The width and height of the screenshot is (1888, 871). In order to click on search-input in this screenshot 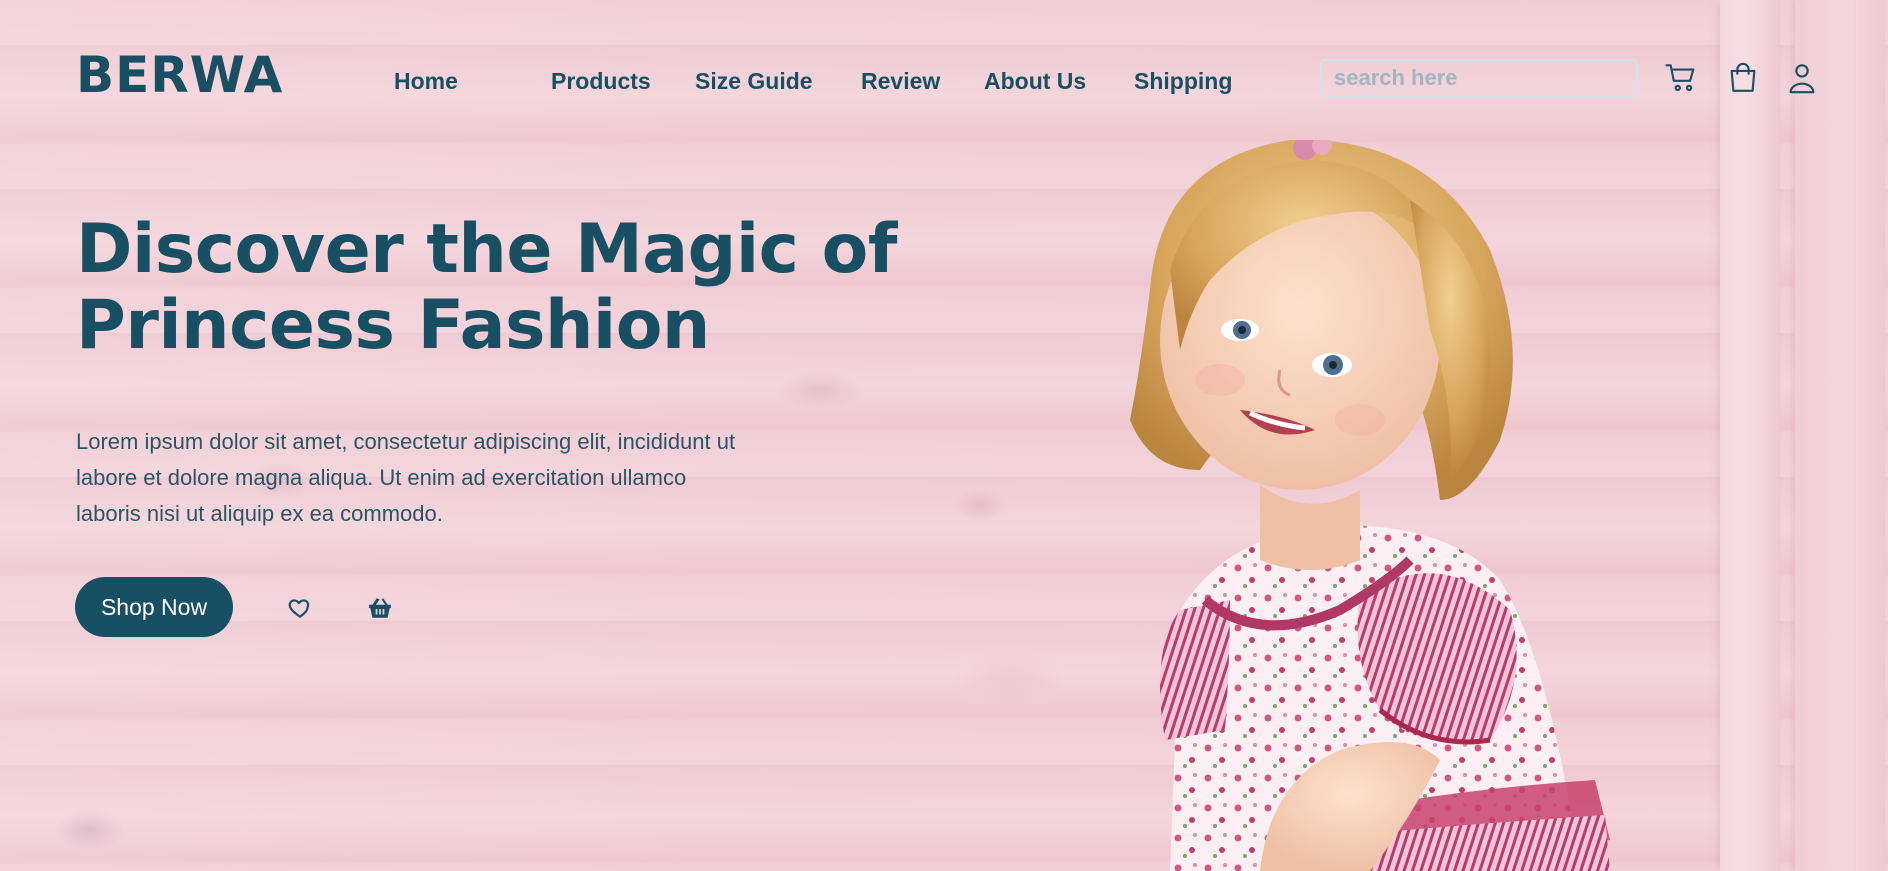, I will do `click(1479, 78)`.